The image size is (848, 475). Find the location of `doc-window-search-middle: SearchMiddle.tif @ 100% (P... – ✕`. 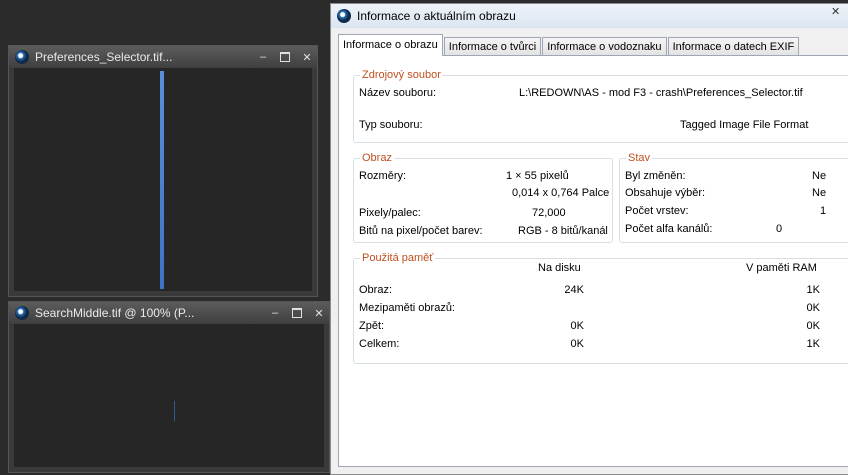

doc-window-search-middle: SearchMiddle.tif @ 100% (P... – ✕ is located at coordinates (169, 387).